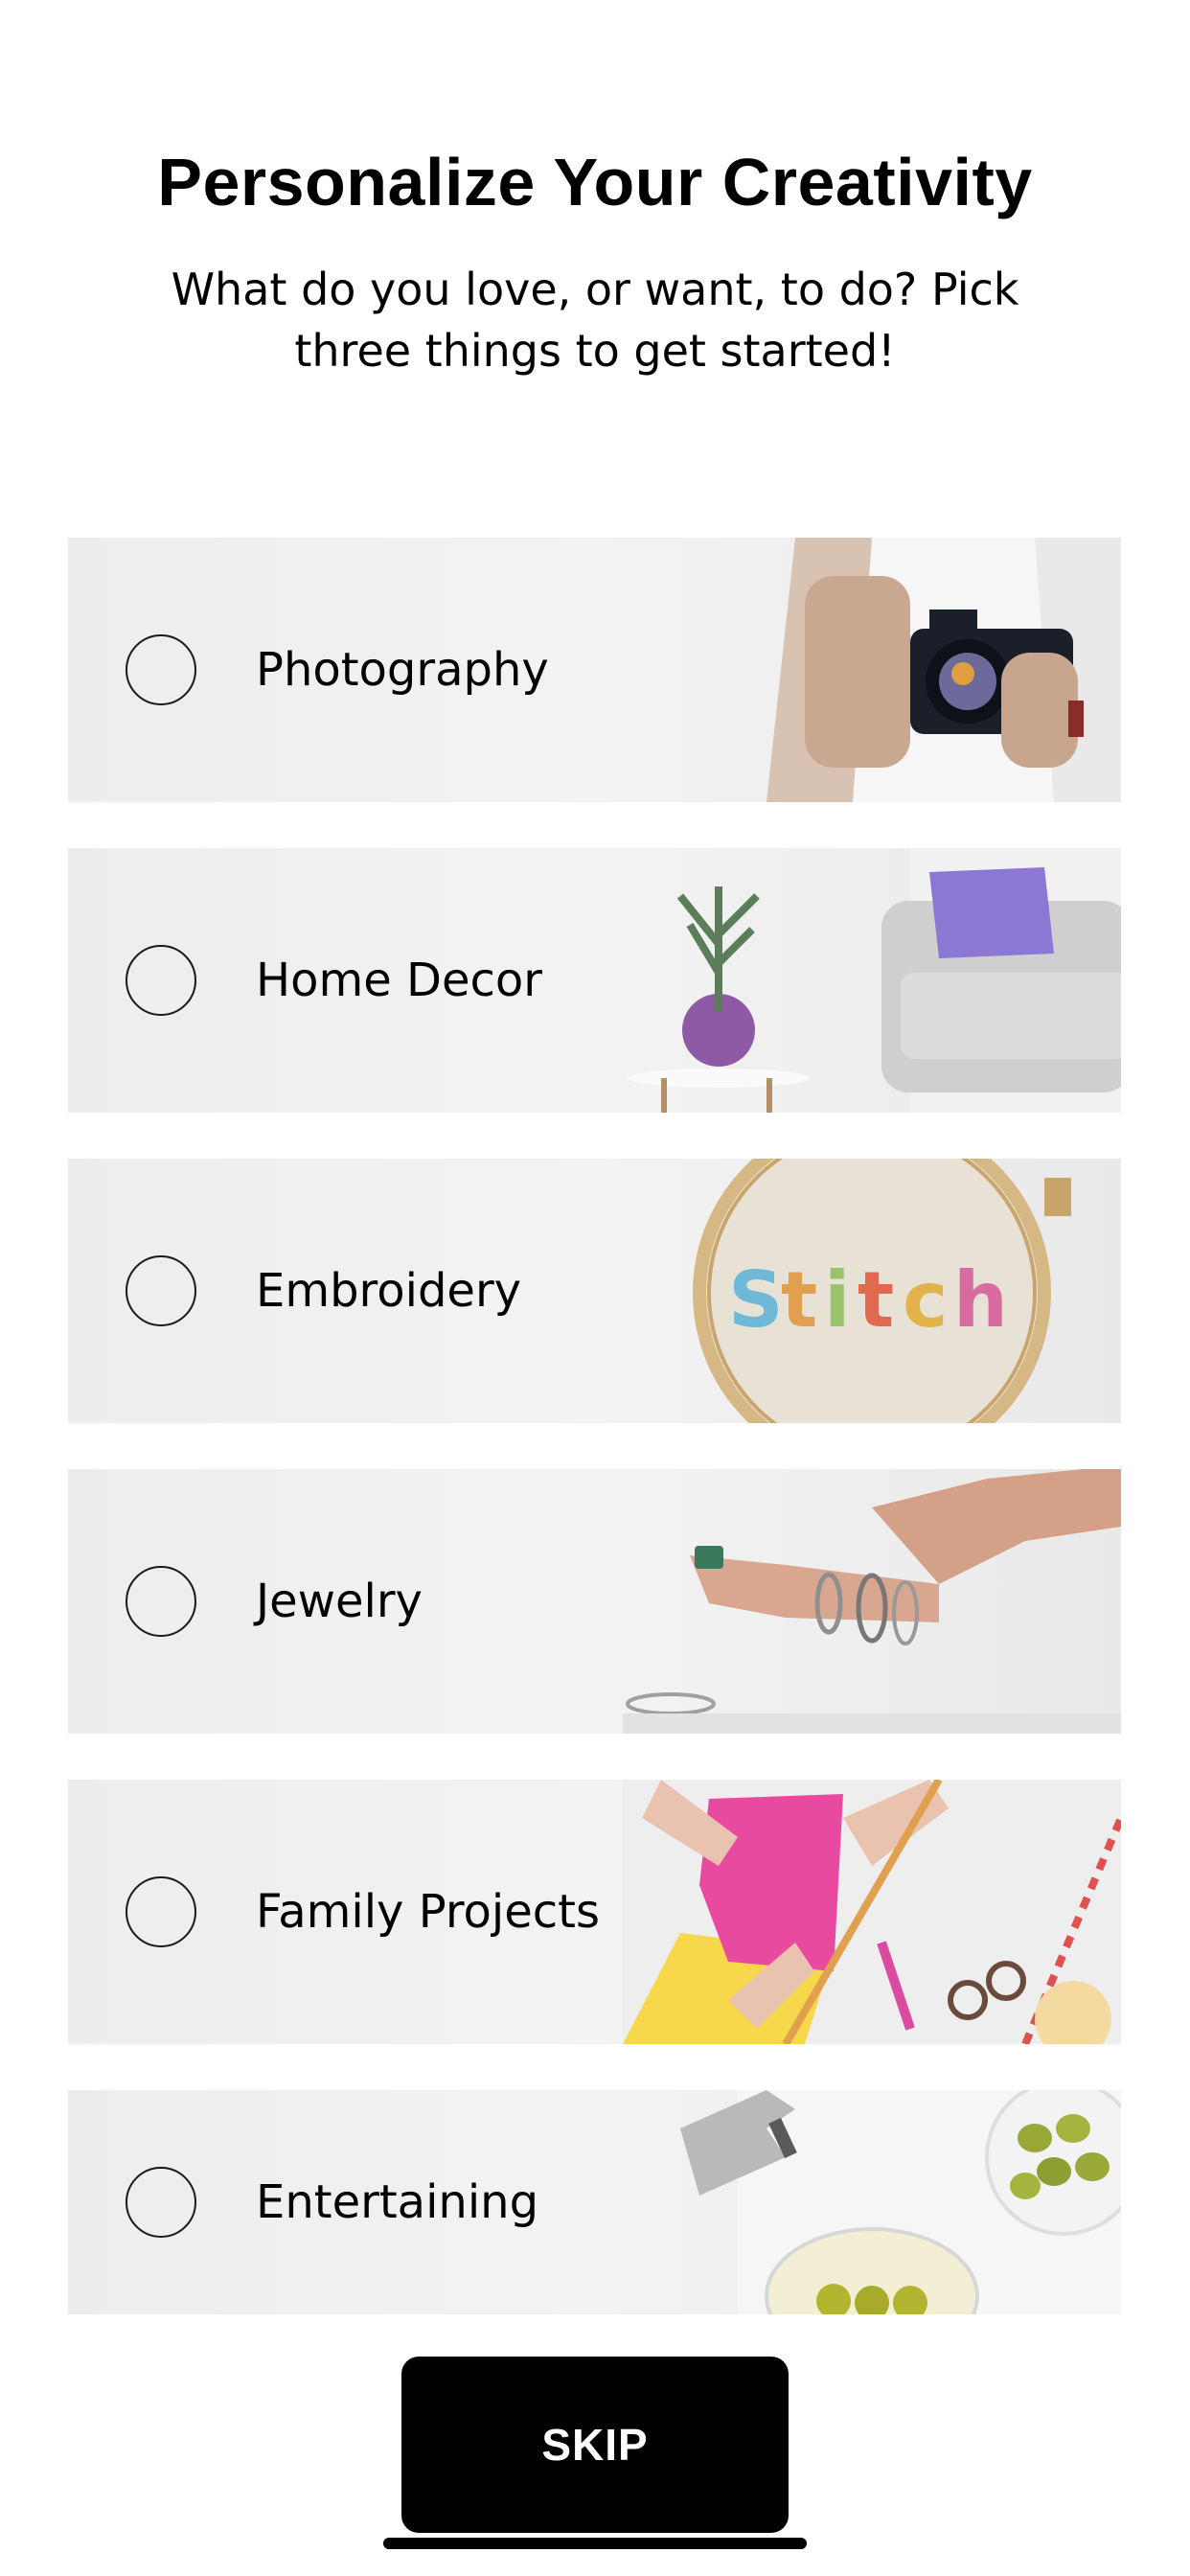 The height and width of the screenshot is (2576, 1190). Describe the element at coordinates (594, 2202) in the screenshot. I see `category-card-entertaining: Entertaining` at that location.